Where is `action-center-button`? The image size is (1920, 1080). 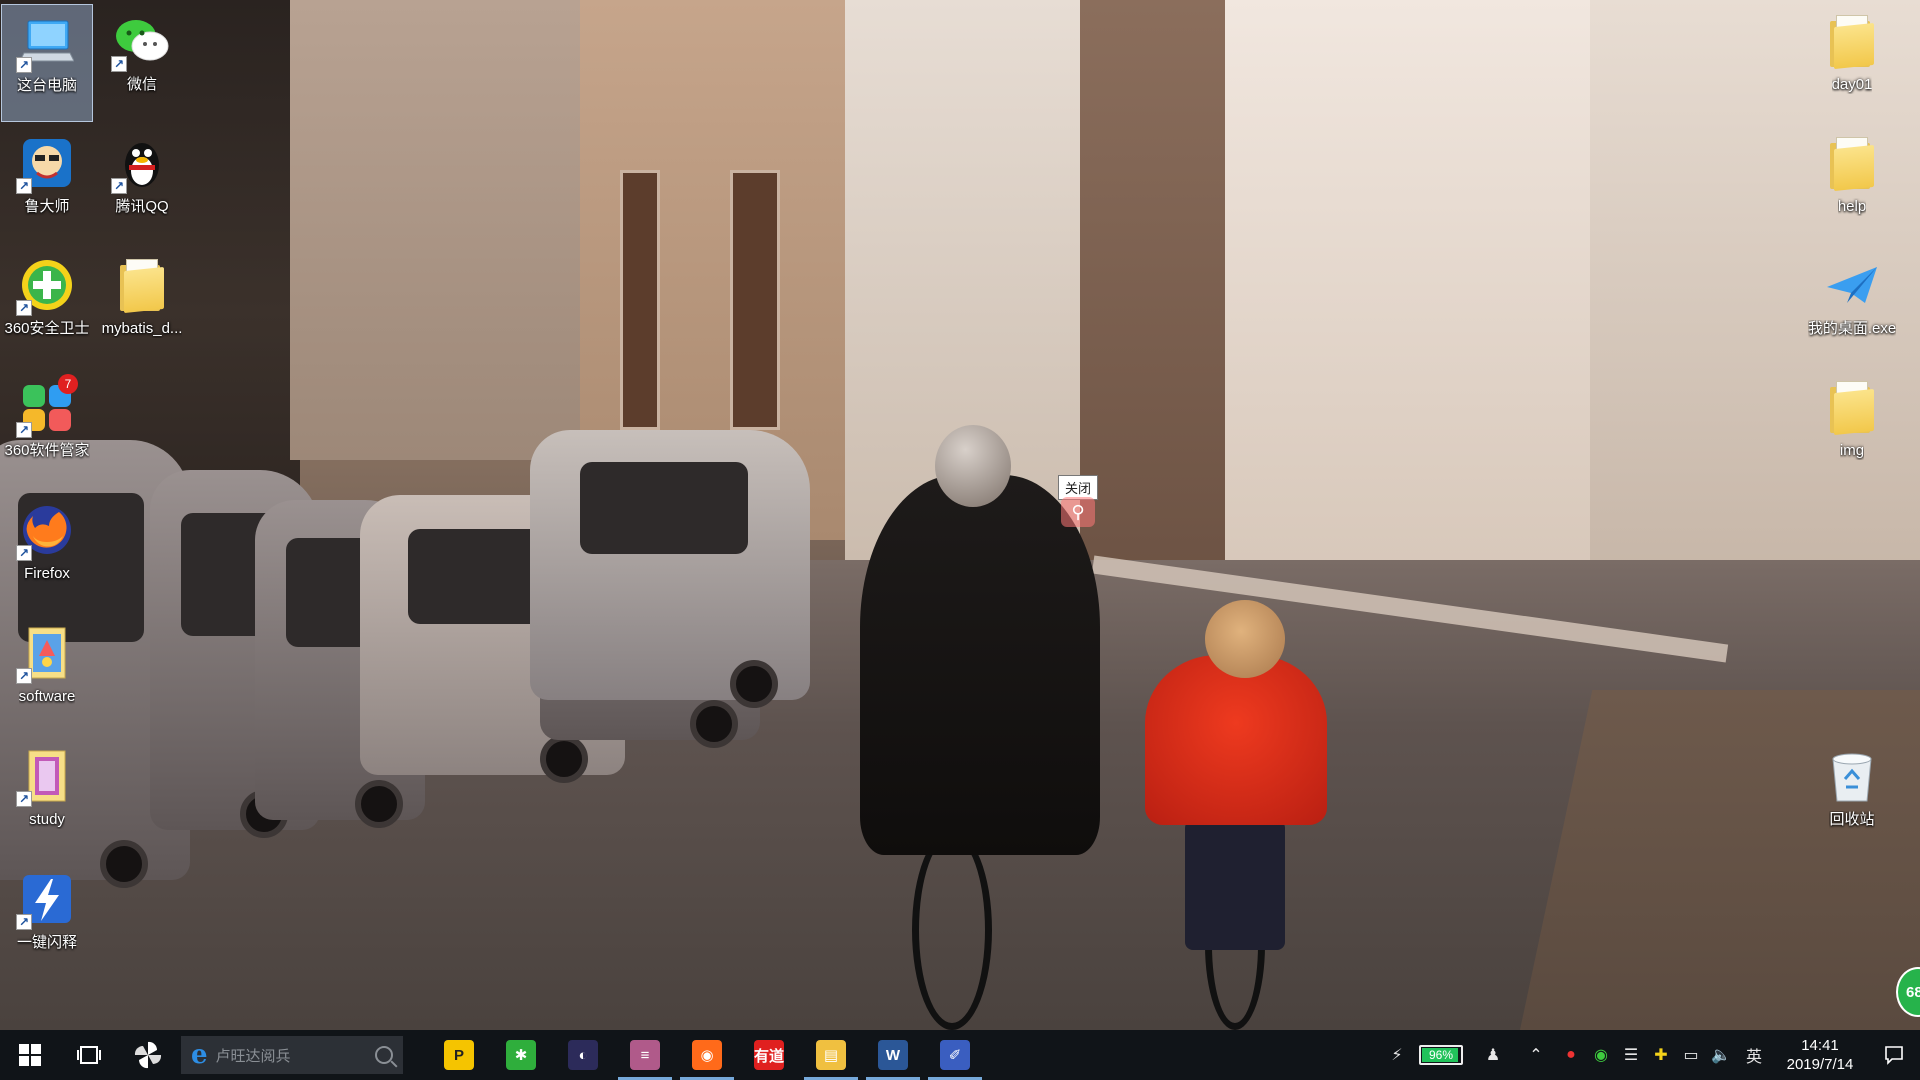 action-center-button is located at coordinates (1894, 1055).